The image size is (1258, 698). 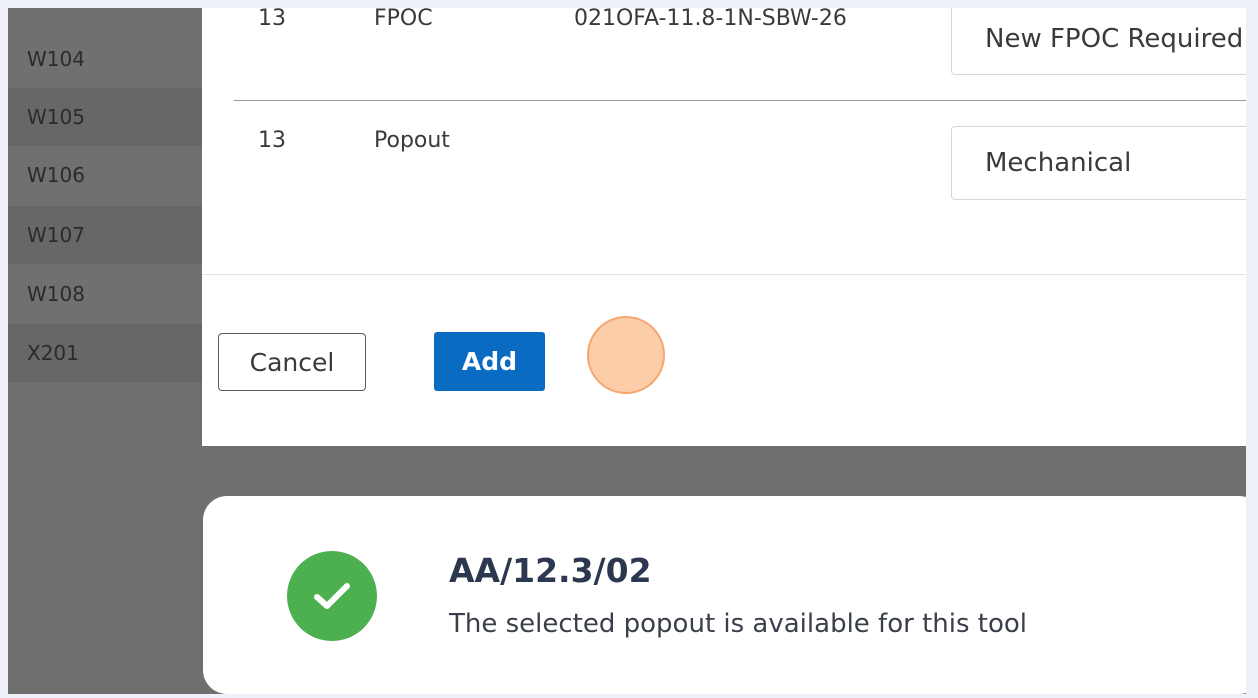 I want to click on reason-select-value: New FPOC Required, so click(x=1114, y=39).